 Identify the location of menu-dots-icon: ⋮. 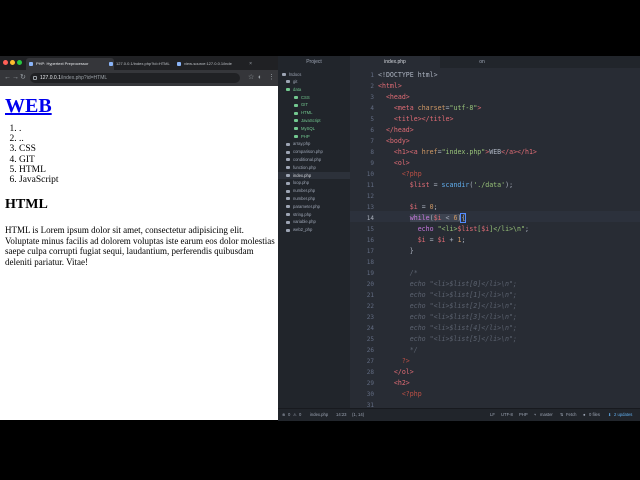
(271, 78).